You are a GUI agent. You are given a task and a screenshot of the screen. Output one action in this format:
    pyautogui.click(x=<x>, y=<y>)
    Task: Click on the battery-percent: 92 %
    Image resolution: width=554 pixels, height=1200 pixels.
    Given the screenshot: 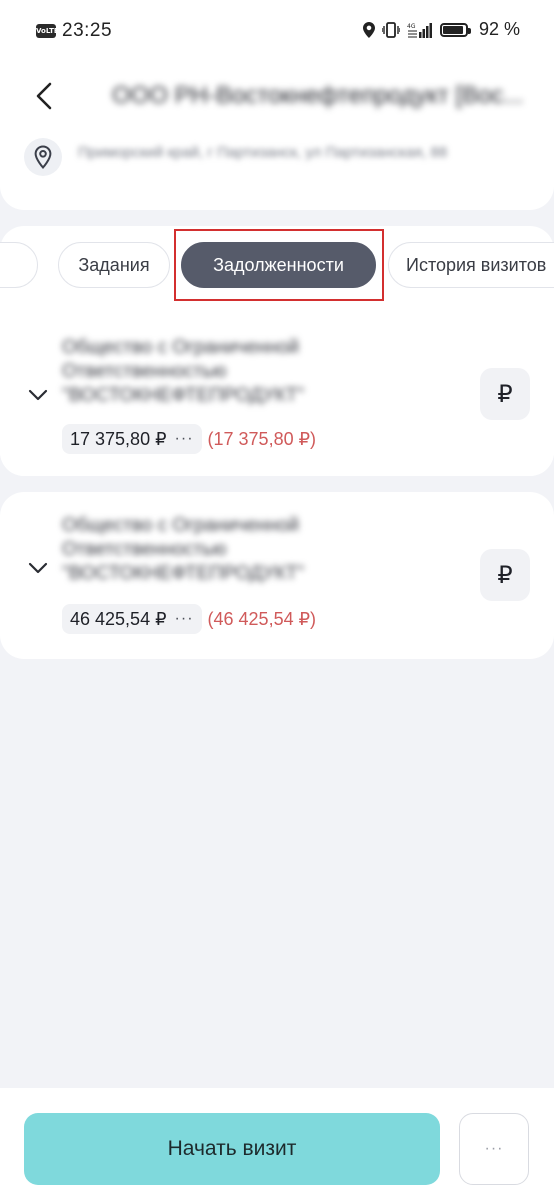 What is the action you would take?
    pyautogui.click(x=499, y=29)
    